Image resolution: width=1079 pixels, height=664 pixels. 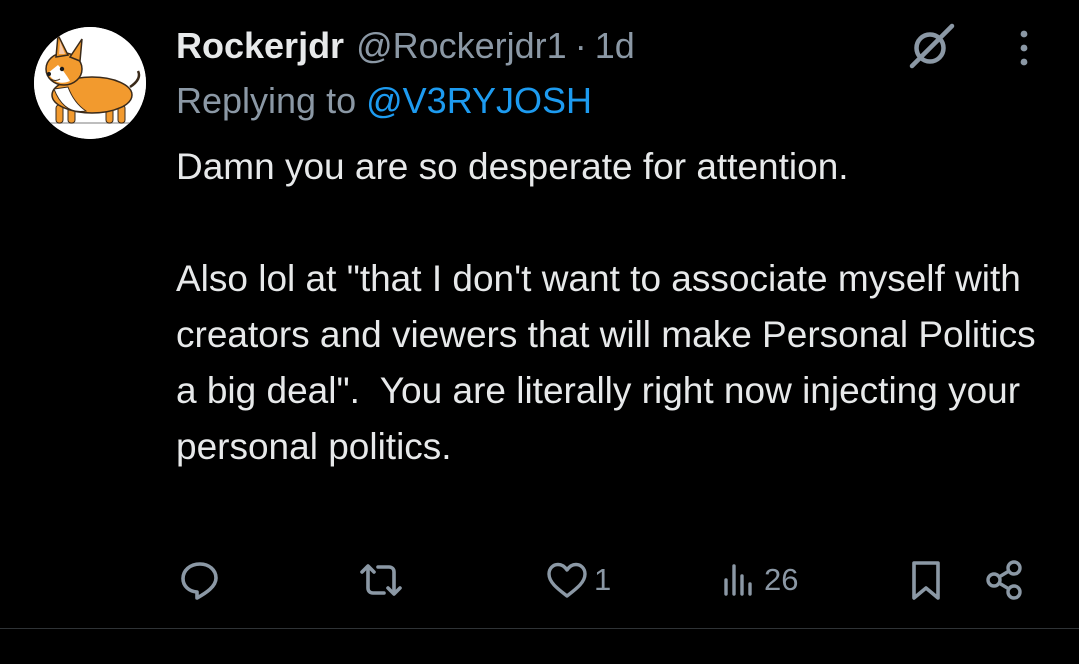 What do you see at coordinates (615, 46) in the screenshot?
I see `timestamp: 1d` at bounding box center [615, 46].